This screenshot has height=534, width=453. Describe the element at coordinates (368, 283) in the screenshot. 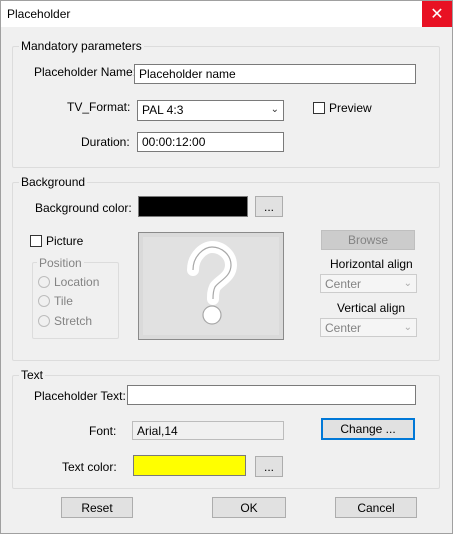

I see `horizontal-align-select: Center ⌄` at that location.